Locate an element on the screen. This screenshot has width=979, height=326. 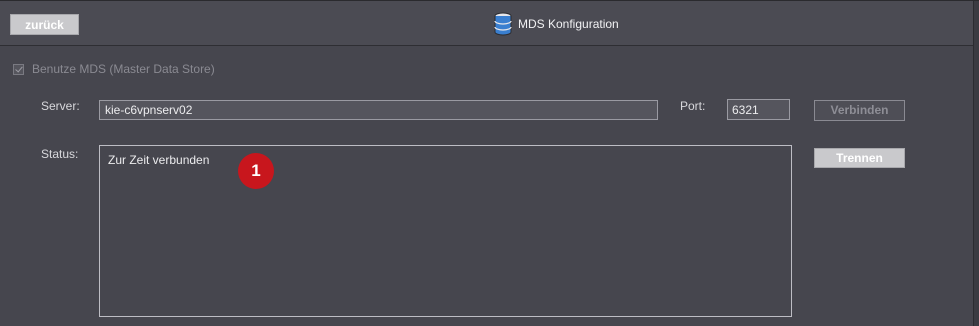
server-label: Server: is located at coordinates (60, 106).